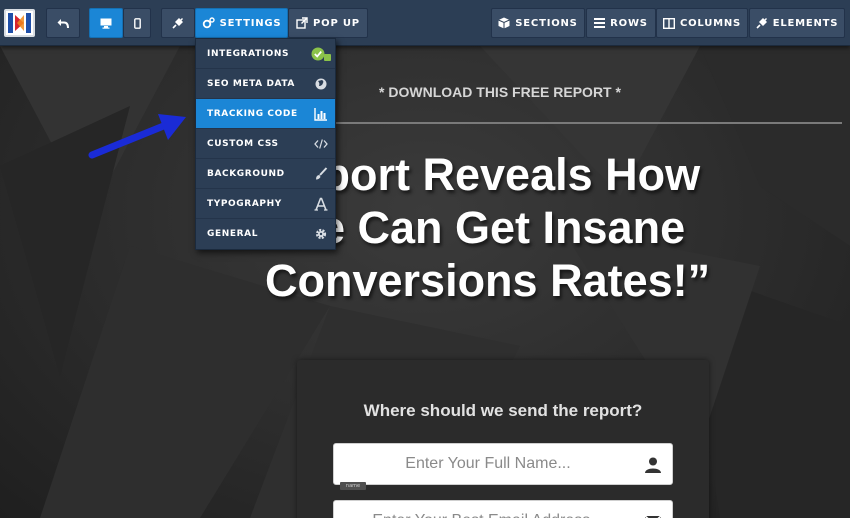 This screenshot has width=850, height=518. I want to click on headline-line-3: Conversions Rates!”, so click(488, 280).